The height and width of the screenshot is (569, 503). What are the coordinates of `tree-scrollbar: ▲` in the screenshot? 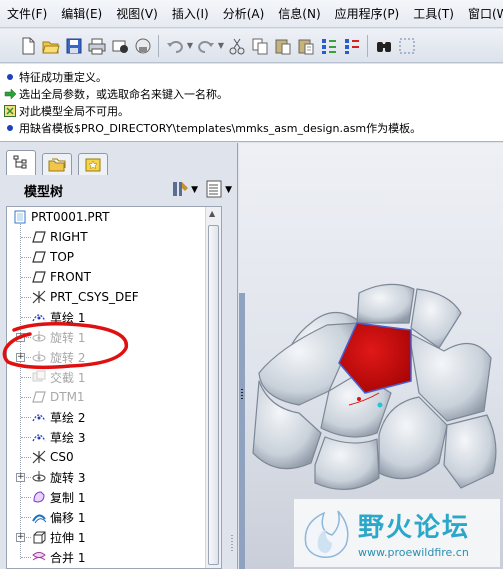 It's located at (213, 387).